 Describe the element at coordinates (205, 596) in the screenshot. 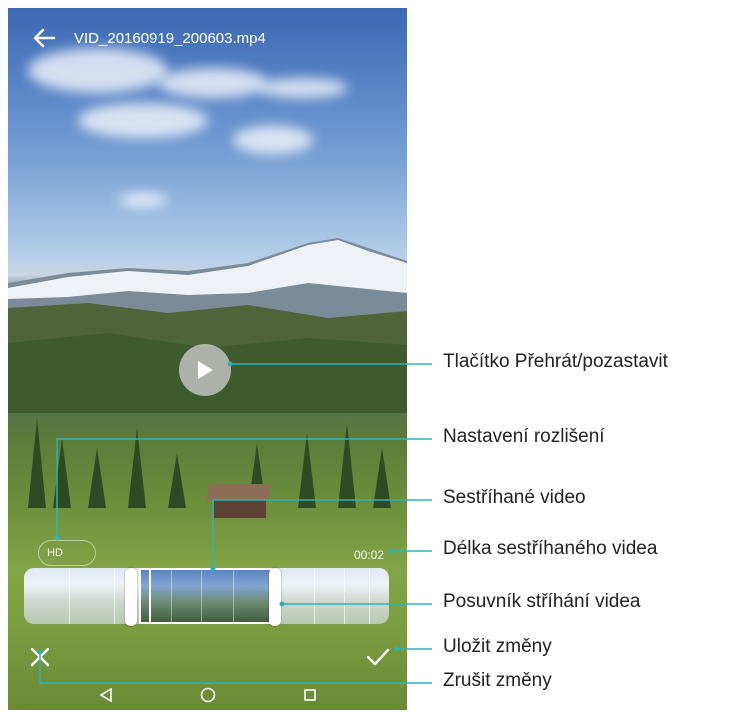

I see `trimmed-video-range` at that location.